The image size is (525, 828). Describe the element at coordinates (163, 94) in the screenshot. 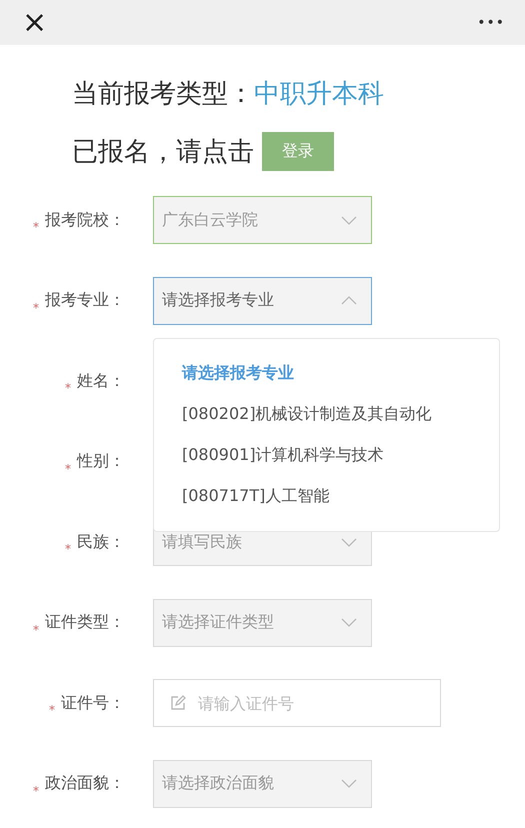

I see `exam-type-label: 当前报考类型：` at that location.